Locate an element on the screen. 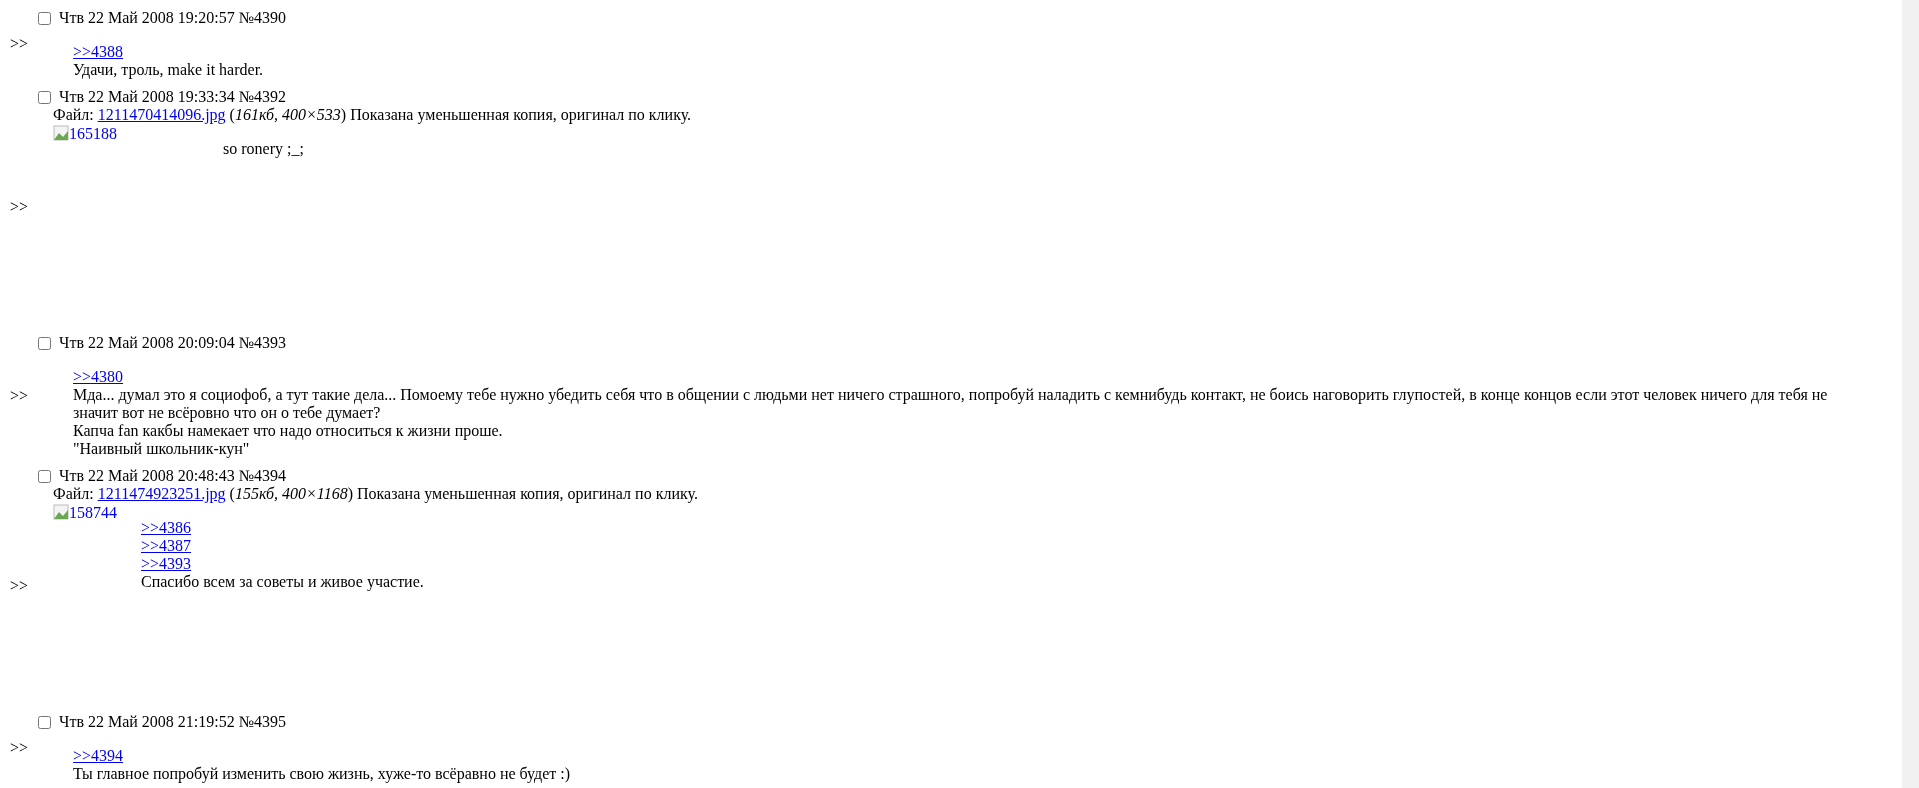  reply-link: >>4386 is located at coordinates (166, 527).